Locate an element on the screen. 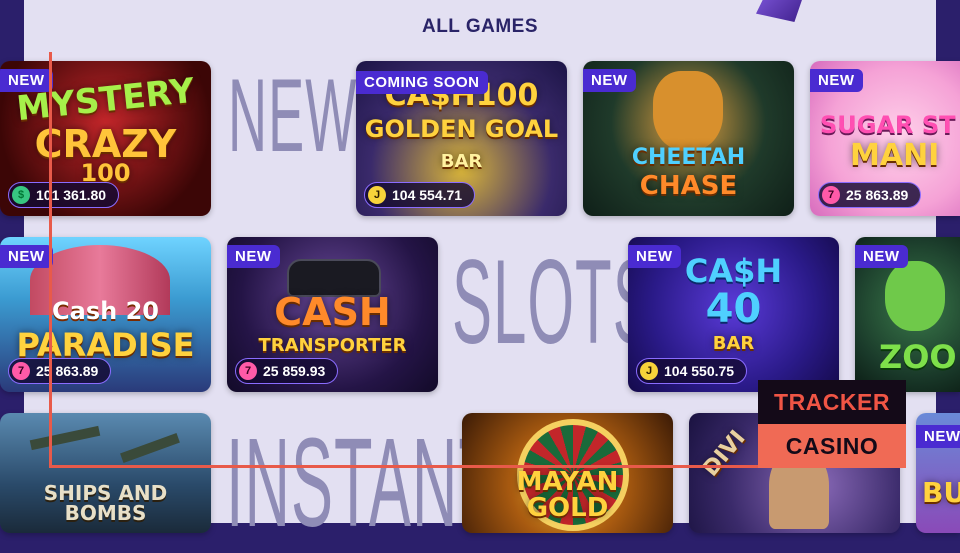 The height and width of the screenshot is (553, 960). game-logo: PARADISE is located at coordinates (105, 345).